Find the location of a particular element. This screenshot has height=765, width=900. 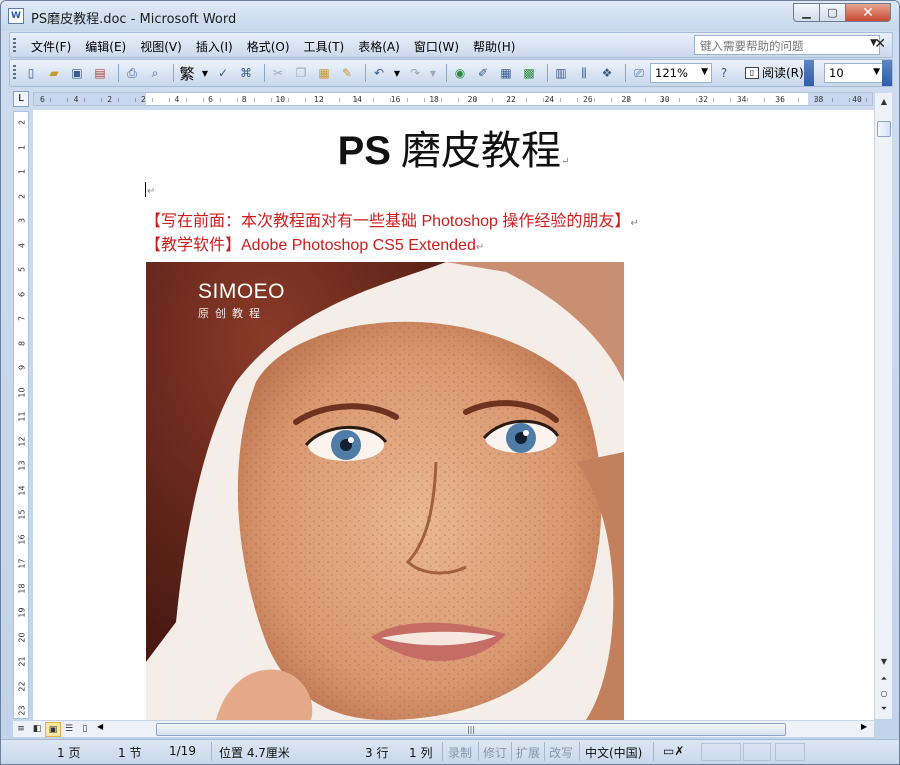

normal-view-icon: ≡ is located at coordinates (21, 729).